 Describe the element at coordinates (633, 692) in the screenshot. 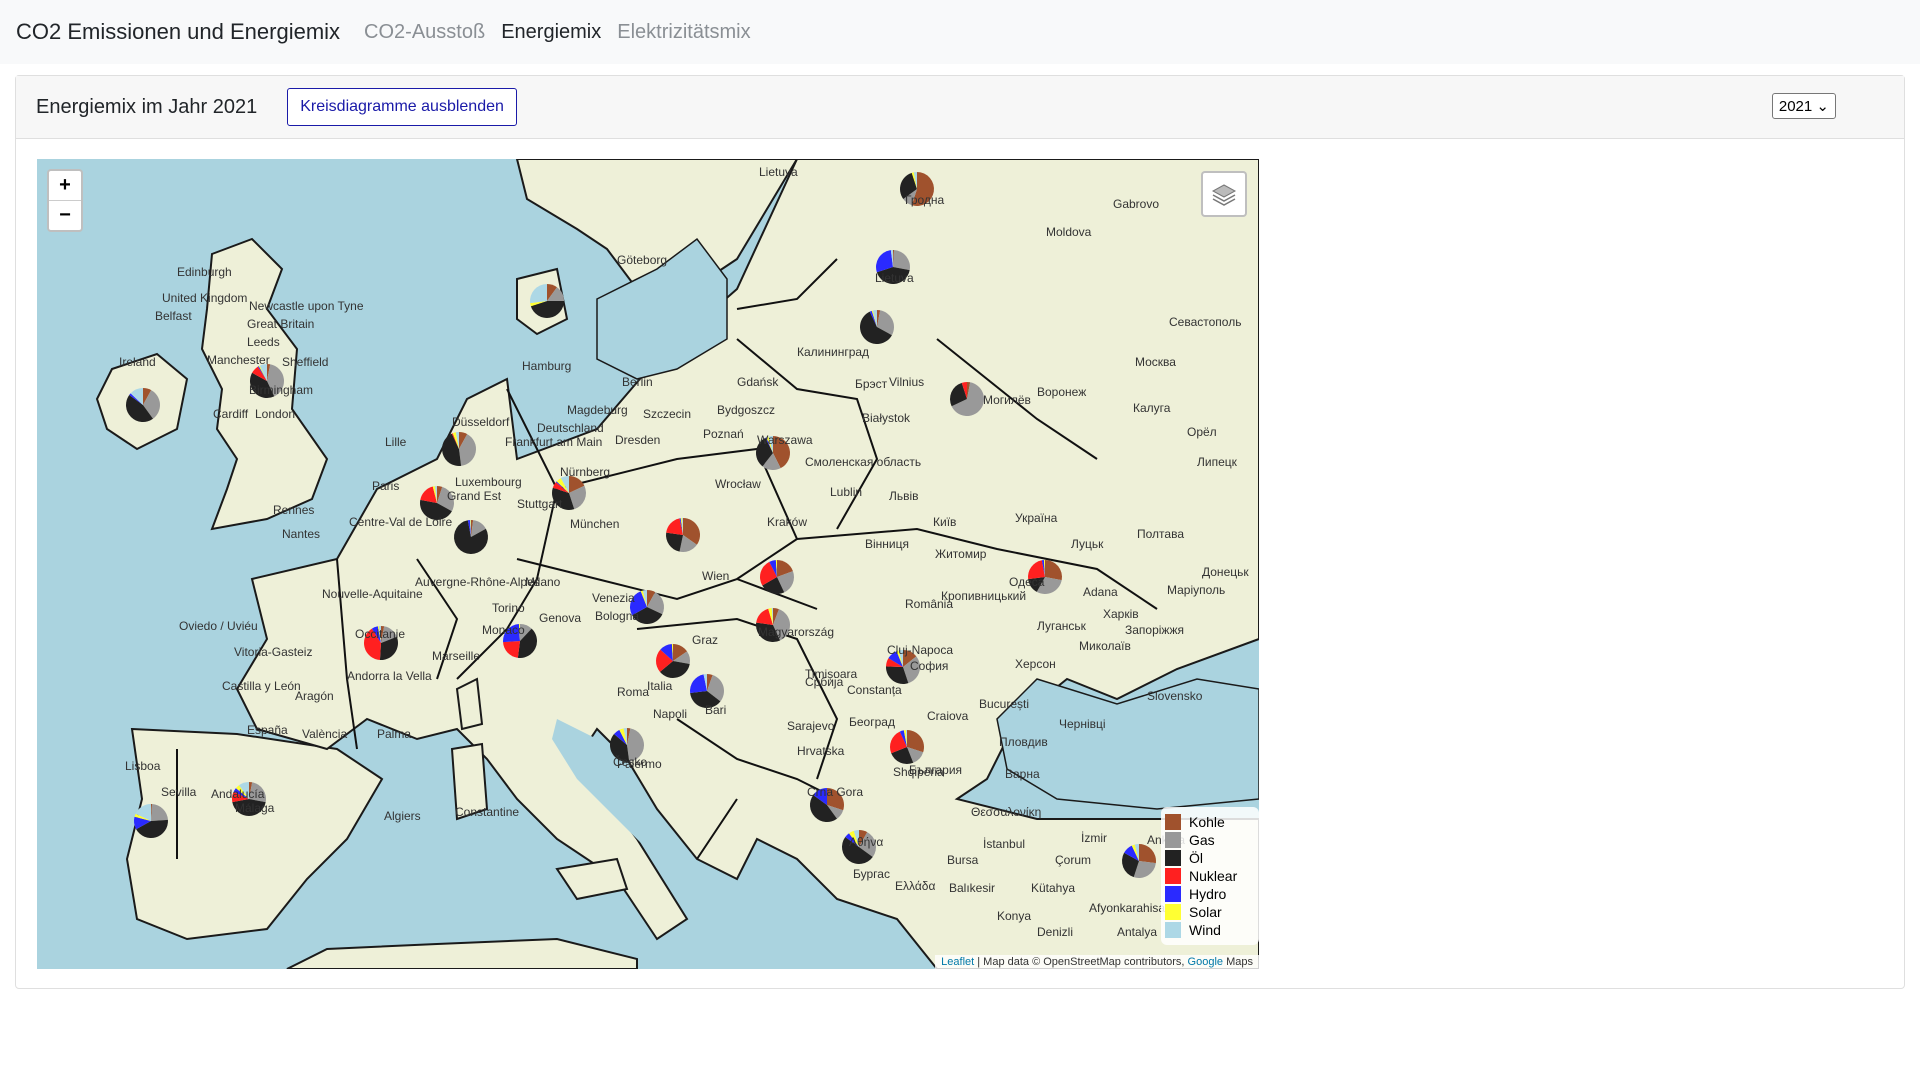

I see `place-label: Roma` at that location.